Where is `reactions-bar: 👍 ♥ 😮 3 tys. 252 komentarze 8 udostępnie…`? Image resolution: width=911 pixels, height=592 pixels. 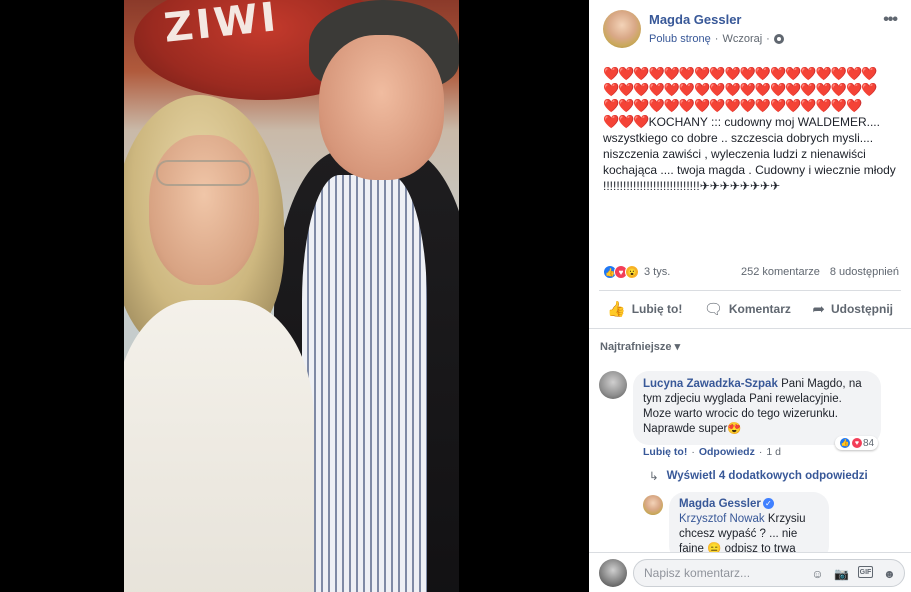 reactions-bar: 👍 ♥ 😮 3 tys. 252 komentarze 8 udostępnie… is located at coordinates (751, 272).